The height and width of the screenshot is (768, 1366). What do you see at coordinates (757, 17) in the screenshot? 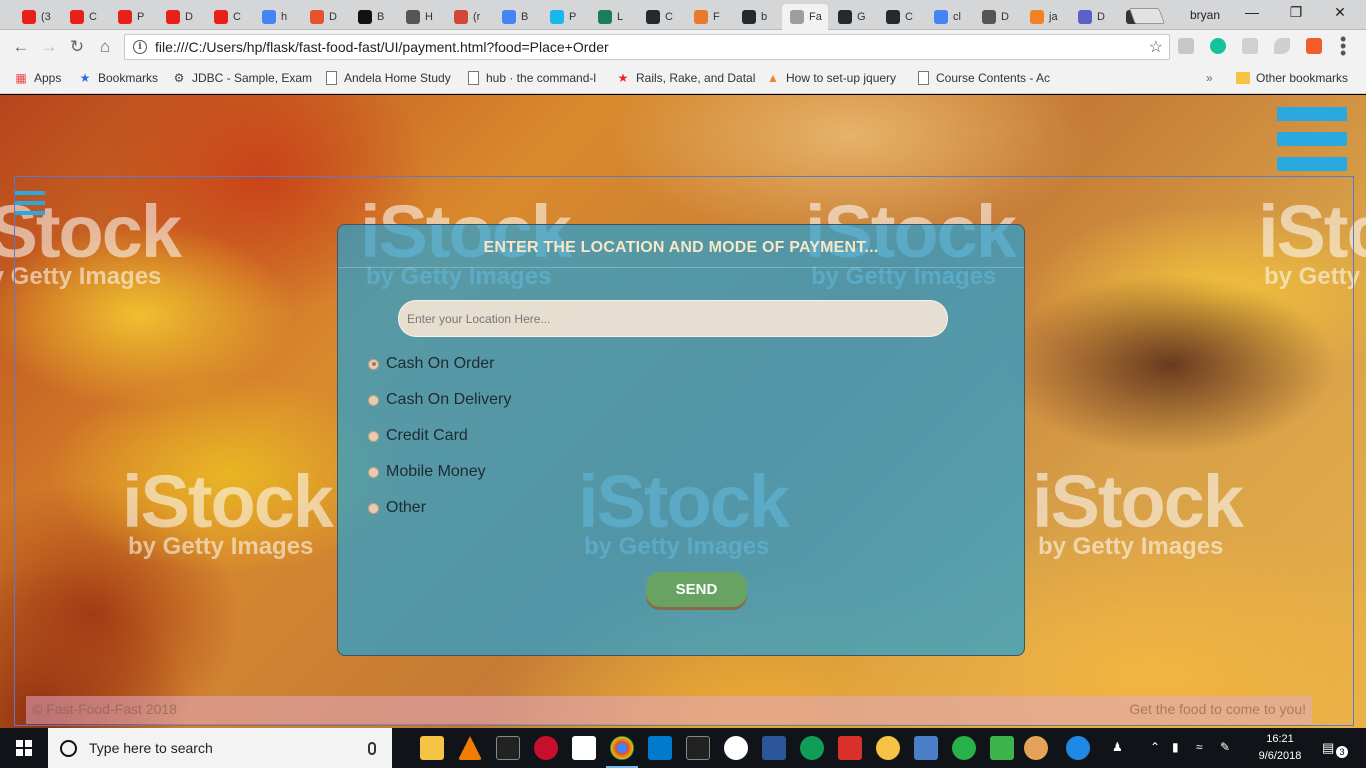
I see `browser-tab: b` at bounding box center [757, 17].